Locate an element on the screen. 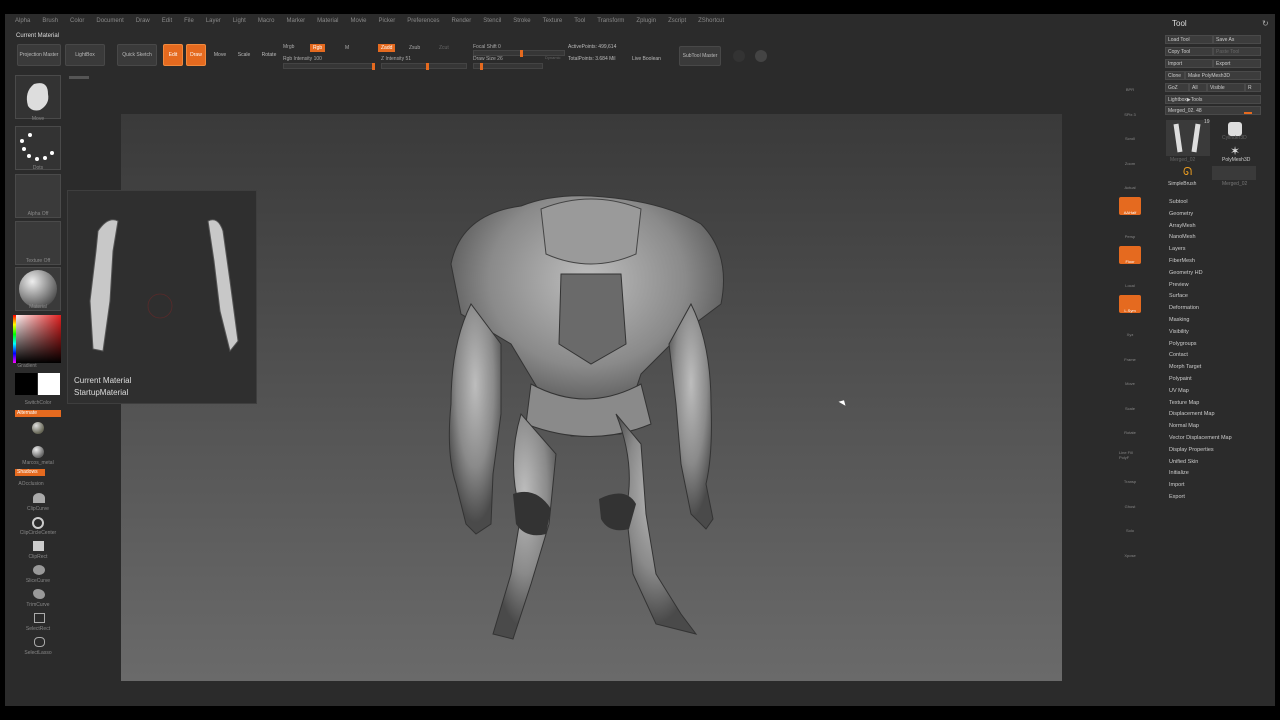  tool-slider-knob is located at coordinates (1248, 113).